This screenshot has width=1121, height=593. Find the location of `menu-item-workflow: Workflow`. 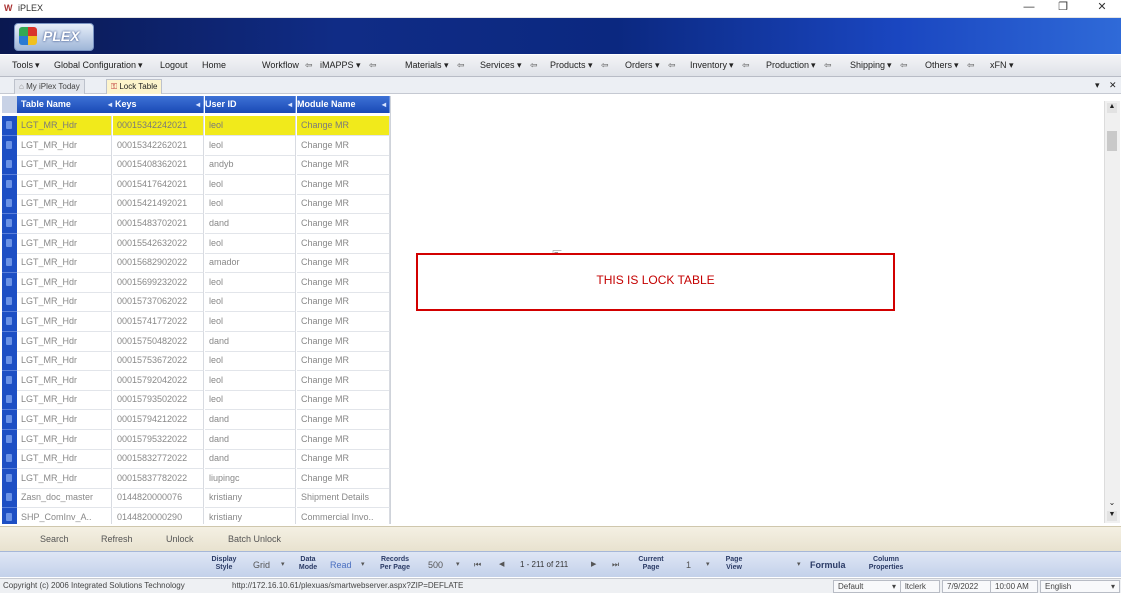

menu-item-workflow: Workflow is located at coordinates (280, 65).